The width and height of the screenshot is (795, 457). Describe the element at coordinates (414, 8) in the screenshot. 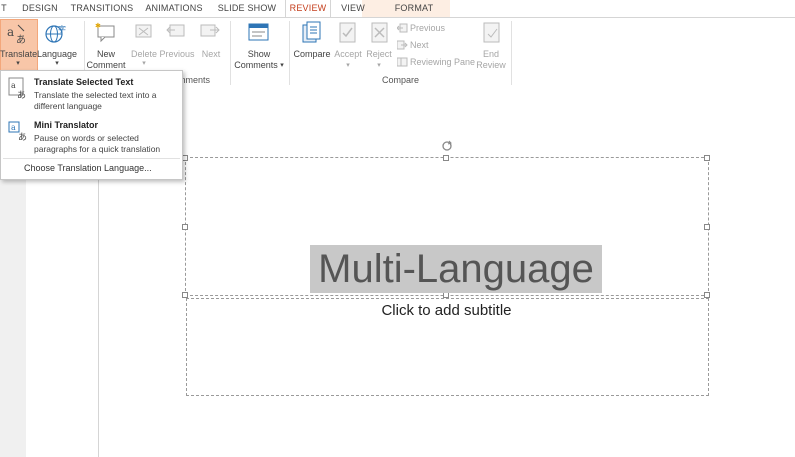

I see `tab-format: FORMAT` at that location.